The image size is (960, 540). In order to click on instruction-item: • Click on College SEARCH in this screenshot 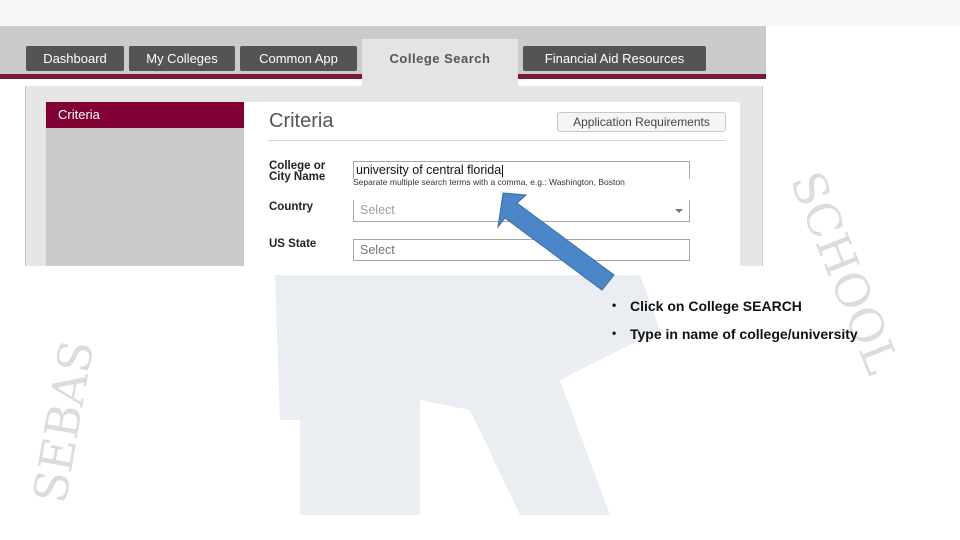, I will do `click(707, 306)`.